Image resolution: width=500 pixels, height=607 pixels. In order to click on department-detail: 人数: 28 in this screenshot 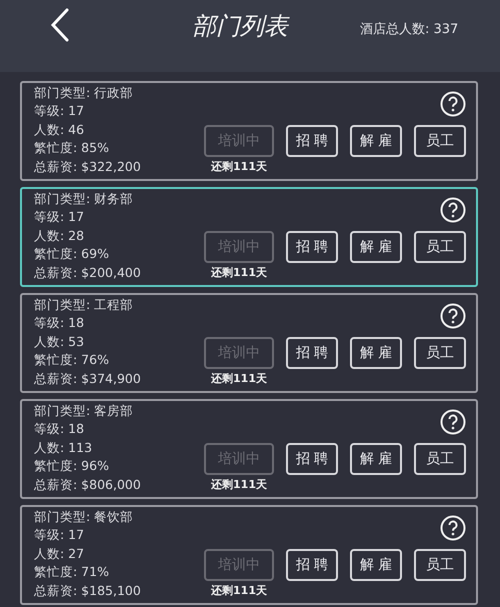, I will do `click(60, 235)`.